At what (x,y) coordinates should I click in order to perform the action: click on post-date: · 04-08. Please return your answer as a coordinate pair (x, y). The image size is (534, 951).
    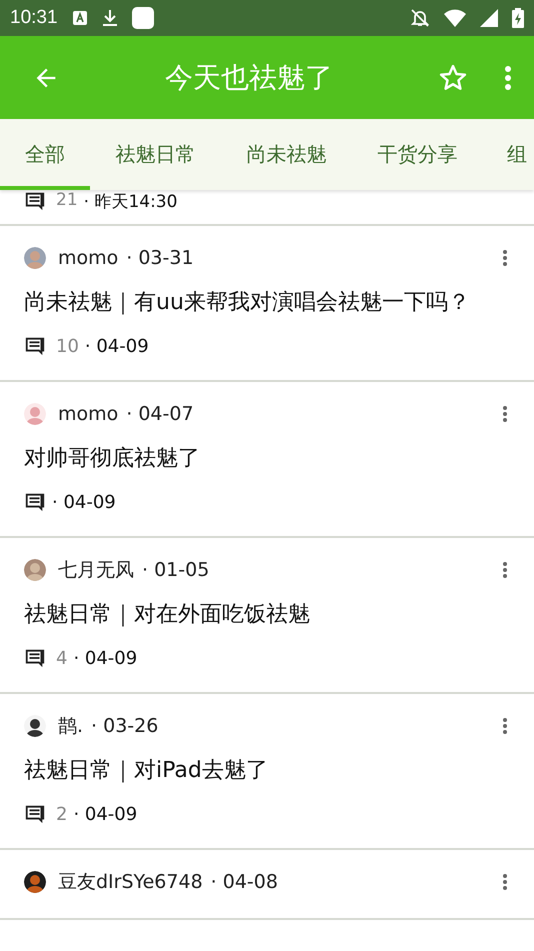
    Looking at the image, I should click on (244, 882).